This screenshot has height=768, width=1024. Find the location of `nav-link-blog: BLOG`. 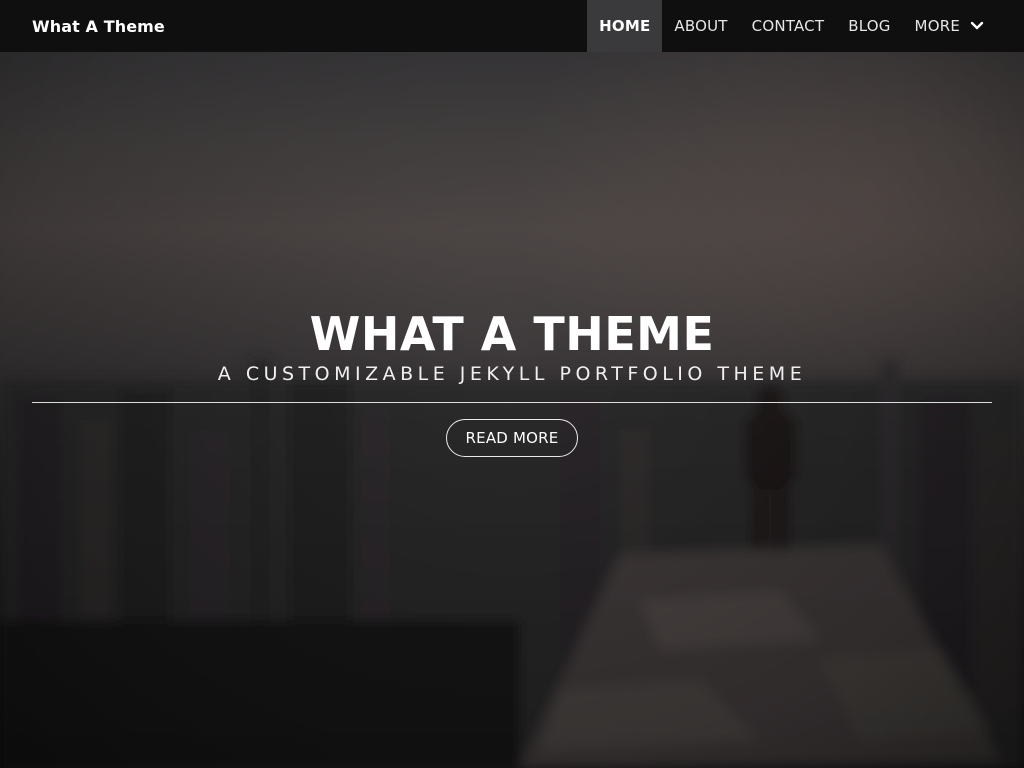

nav-link-blog: BLOG is located at coordinates (869, 26).